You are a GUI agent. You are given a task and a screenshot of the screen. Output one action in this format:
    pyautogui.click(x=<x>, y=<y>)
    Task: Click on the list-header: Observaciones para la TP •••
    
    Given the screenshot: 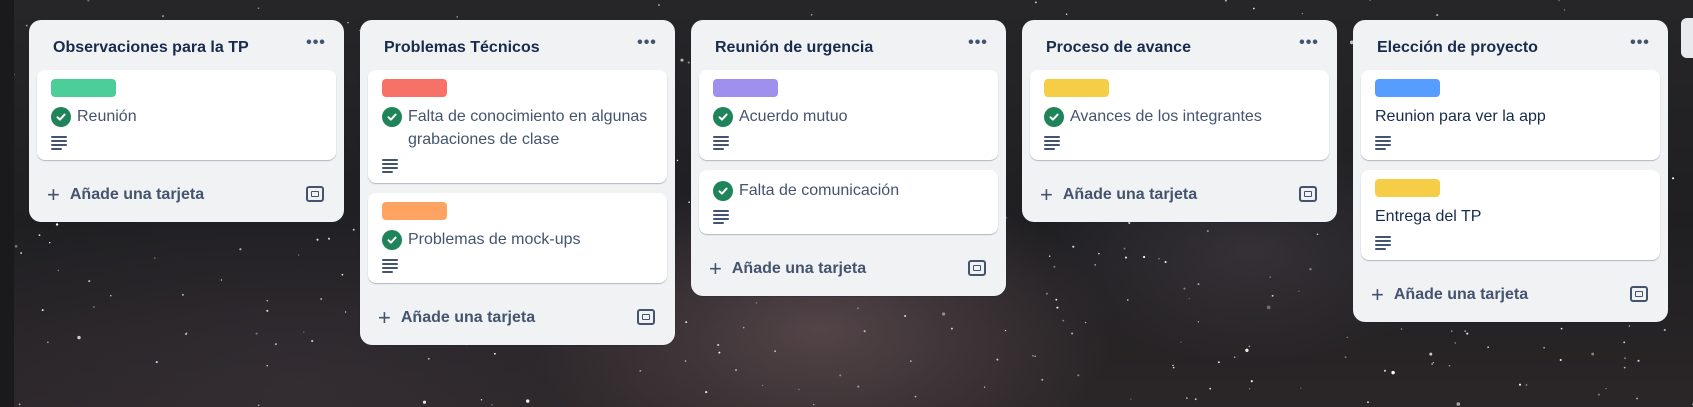 What is the action you would take?
    pyautogui.click(x=186, y=45)
    